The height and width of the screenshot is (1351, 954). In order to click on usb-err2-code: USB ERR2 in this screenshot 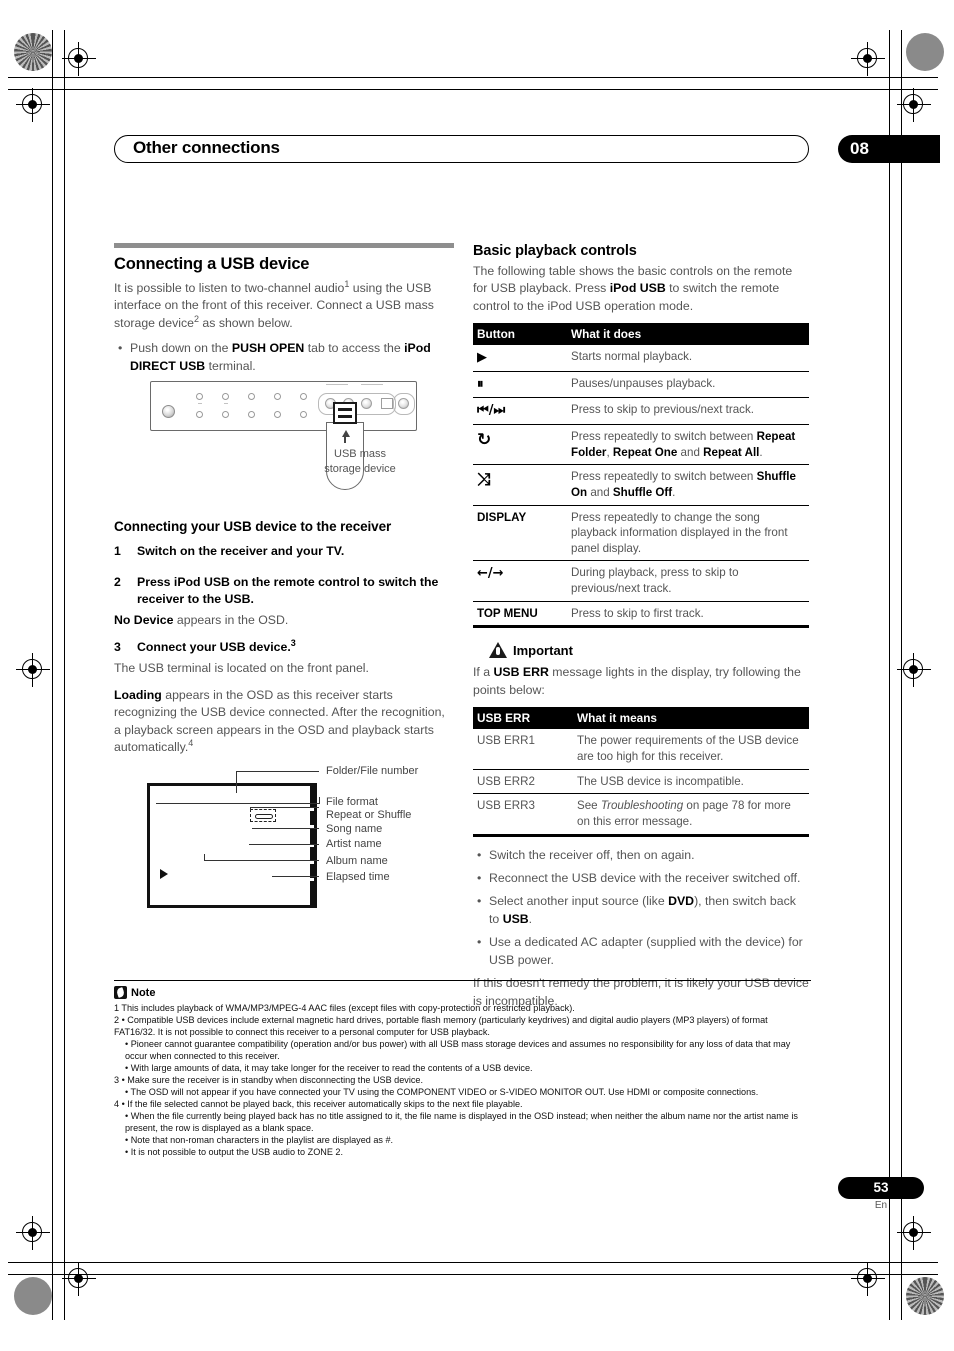, I will do `click(523, 782)`.